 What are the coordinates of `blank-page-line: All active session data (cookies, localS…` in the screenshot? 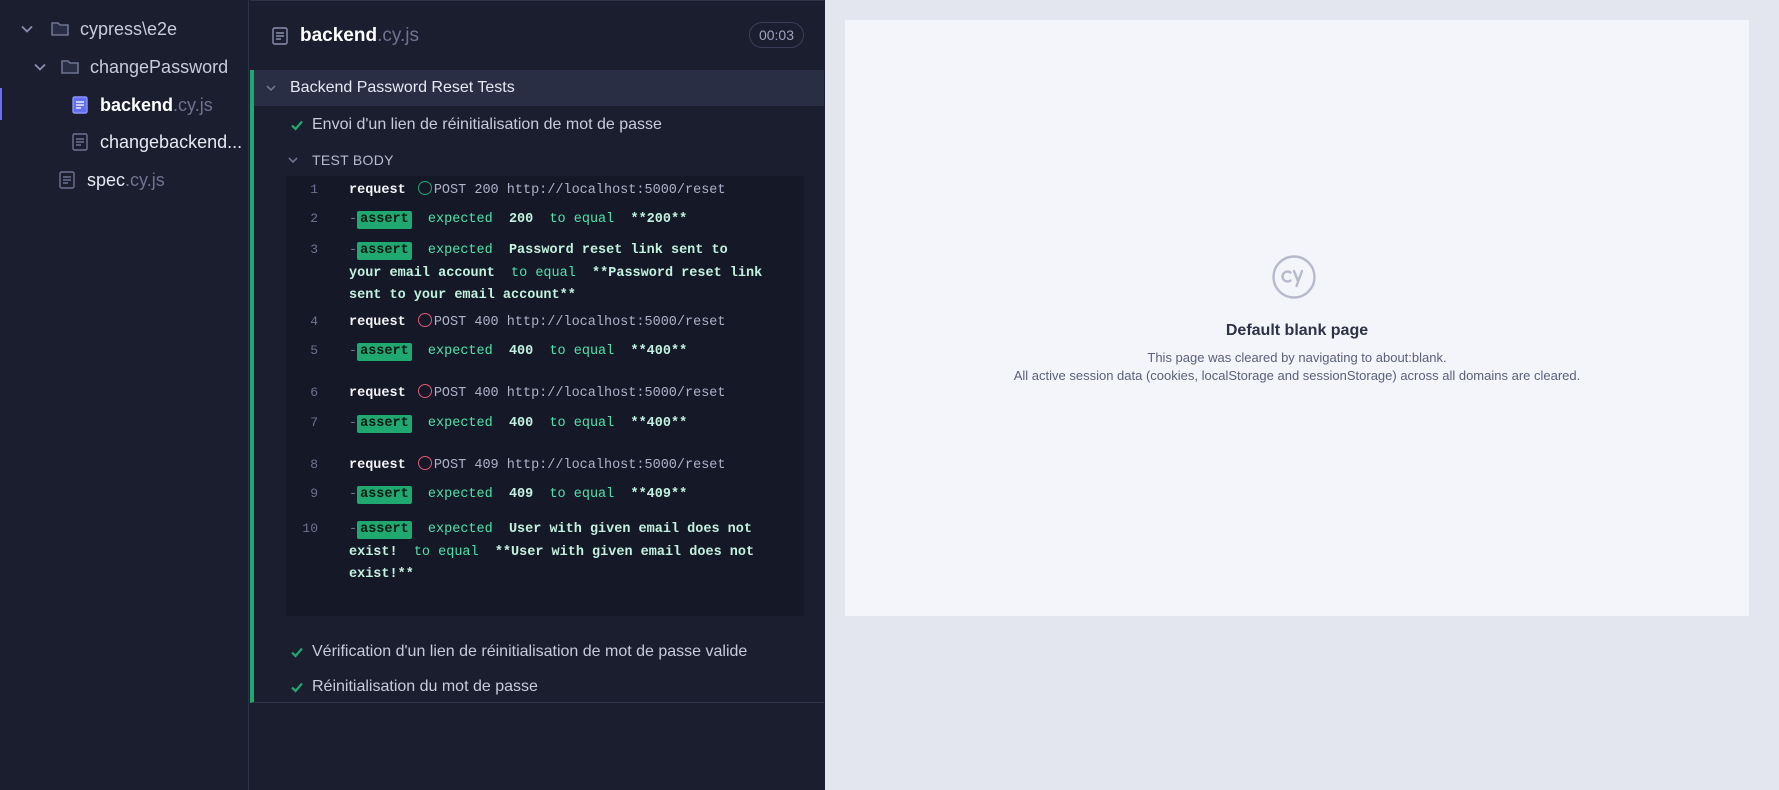 It's located at (1297, 375).